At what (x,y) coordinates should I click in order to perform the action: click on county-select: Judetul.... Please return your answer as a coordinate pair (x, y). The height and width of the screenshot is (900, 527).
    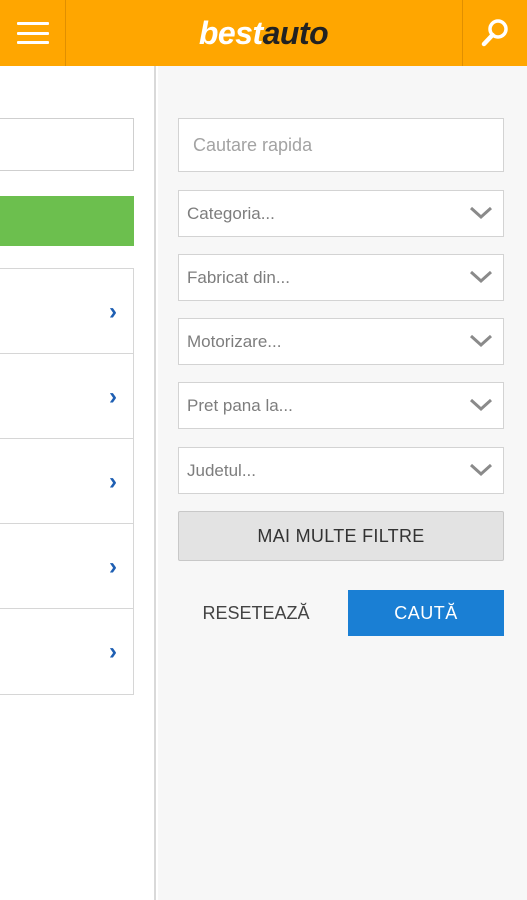
    Looking at the image, I should click on (341, 470).